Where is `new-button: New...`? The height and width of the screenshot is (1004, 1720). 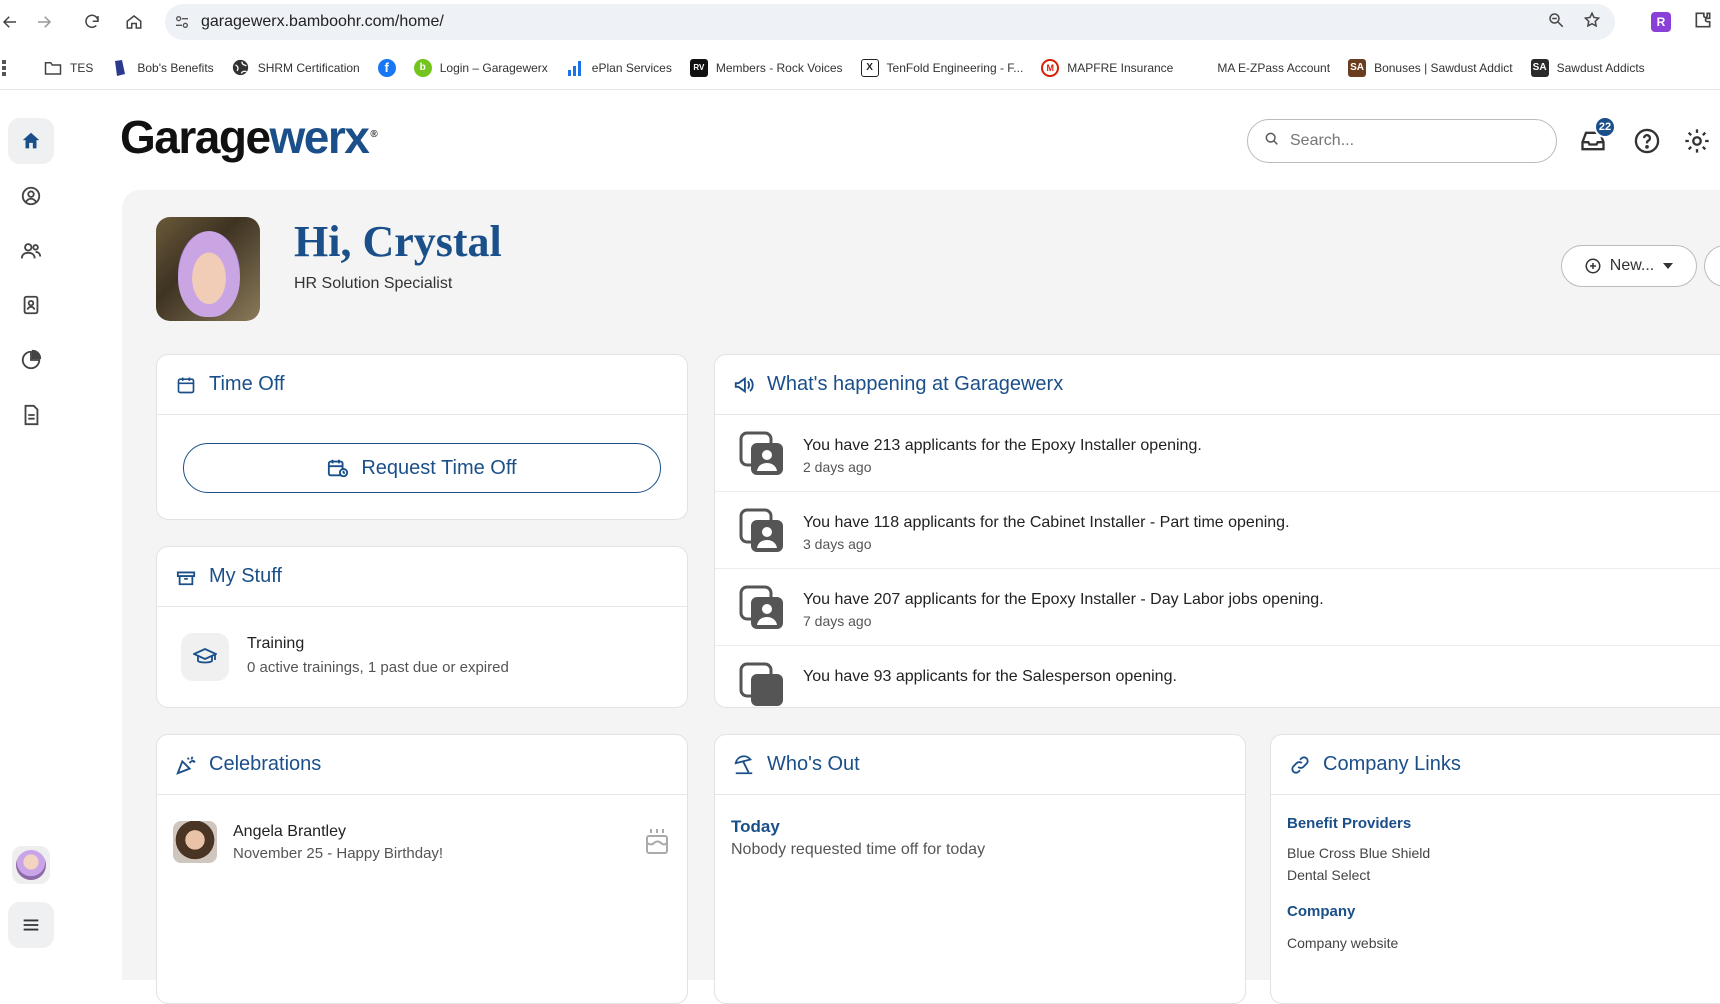 new-button: New... is located at coordinates (1629, 266).